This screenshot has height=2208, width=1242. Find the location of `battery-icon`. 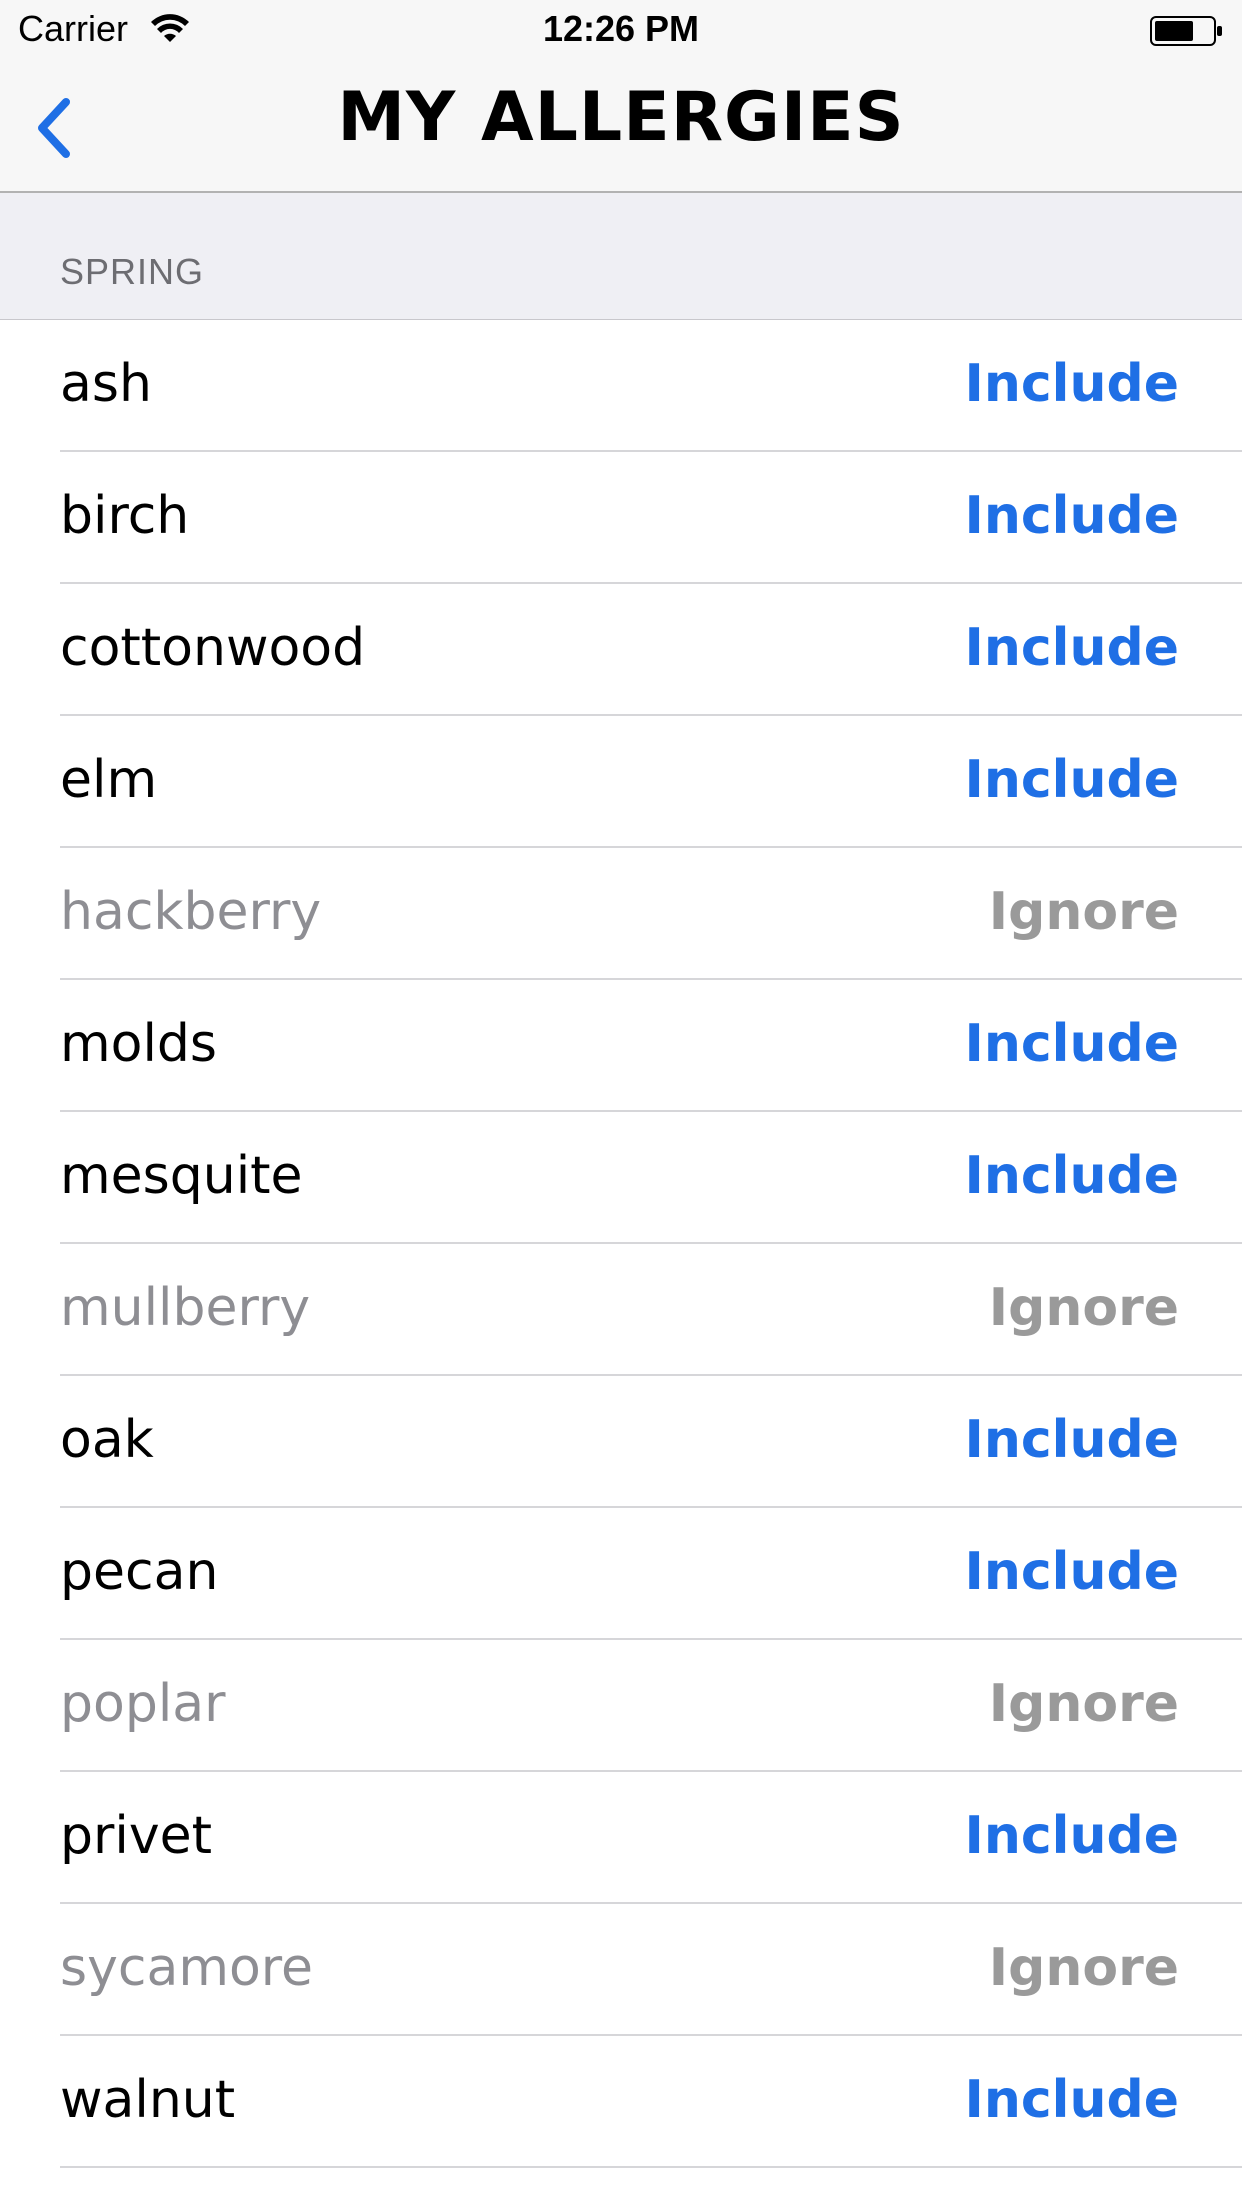

battery-icon is located at coordinates (1186, 31).